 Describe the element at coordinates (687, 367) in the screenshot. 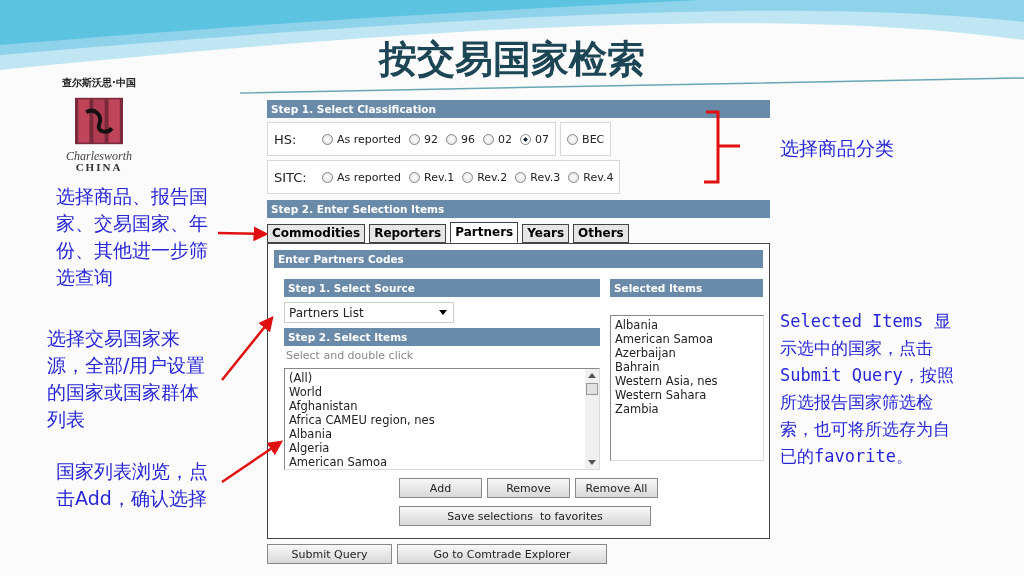

I see `list-item: Bahrain` at that location.